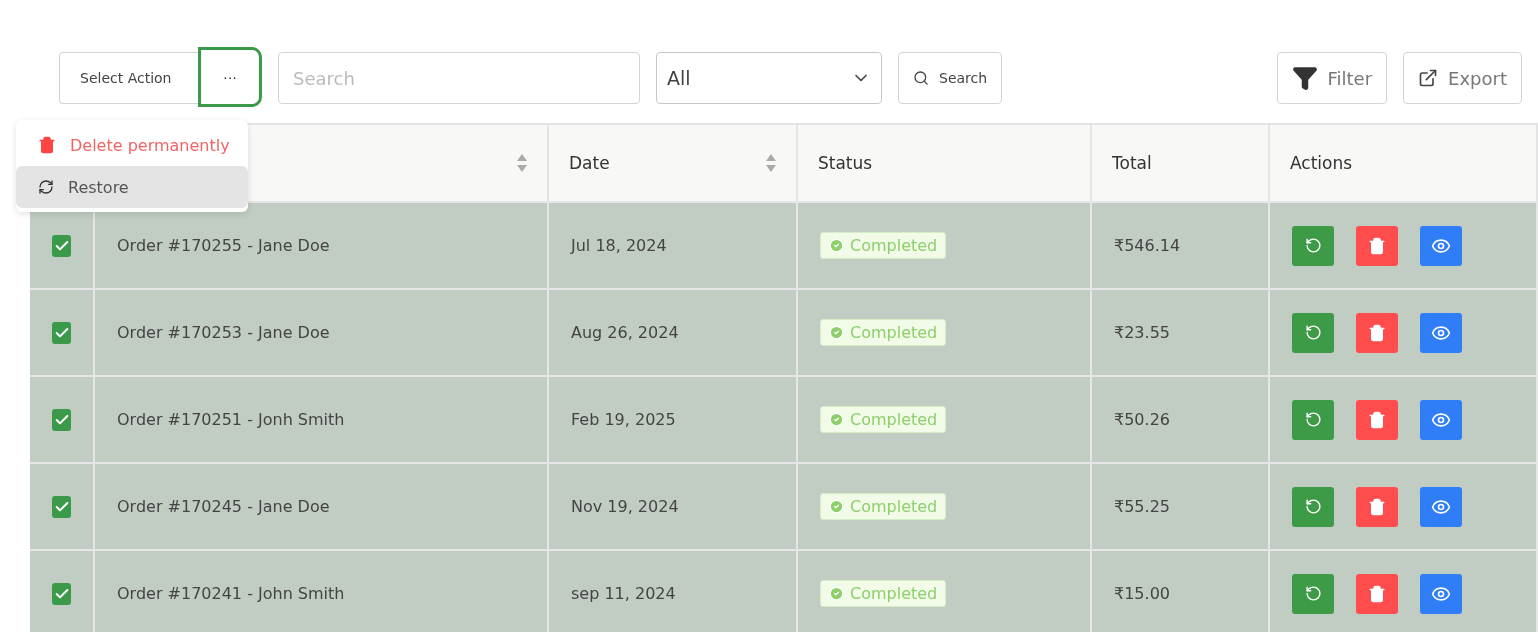  What do you see at coordinates (845, 163) in the screenshot?
I see `column-title: Status` at bounding box center [845, 163].